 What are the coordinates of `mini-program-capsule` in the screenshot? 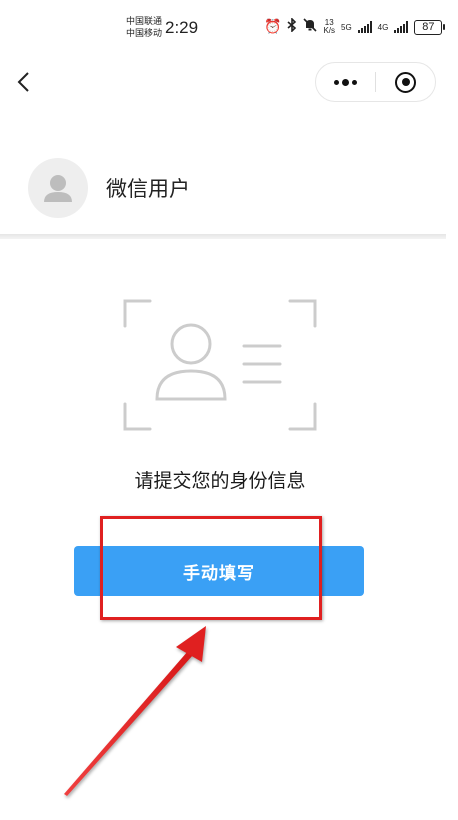 It's located at (375, 82).